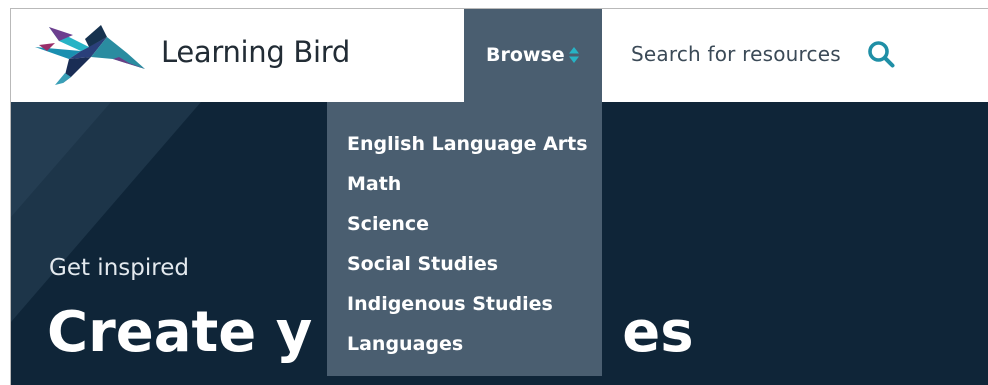 This screenshot has height=385, width=988. Describe the element at coordinates (474, 304) in the screenshot. I see `browse-menu-item: Indigenous Studies` at that location.